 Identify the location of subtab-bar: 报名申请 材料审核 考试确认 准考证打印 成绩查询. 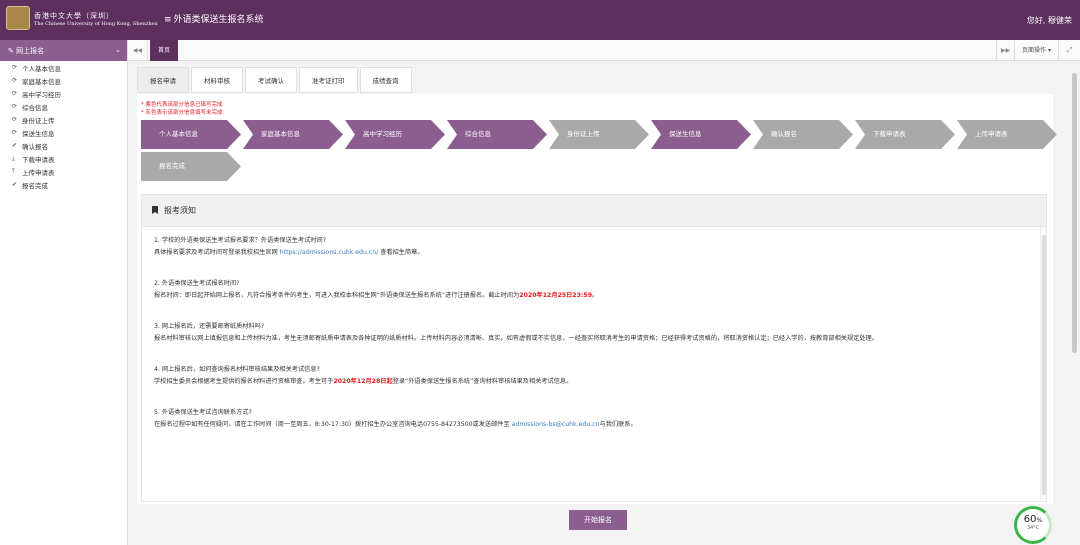
(274, 80).